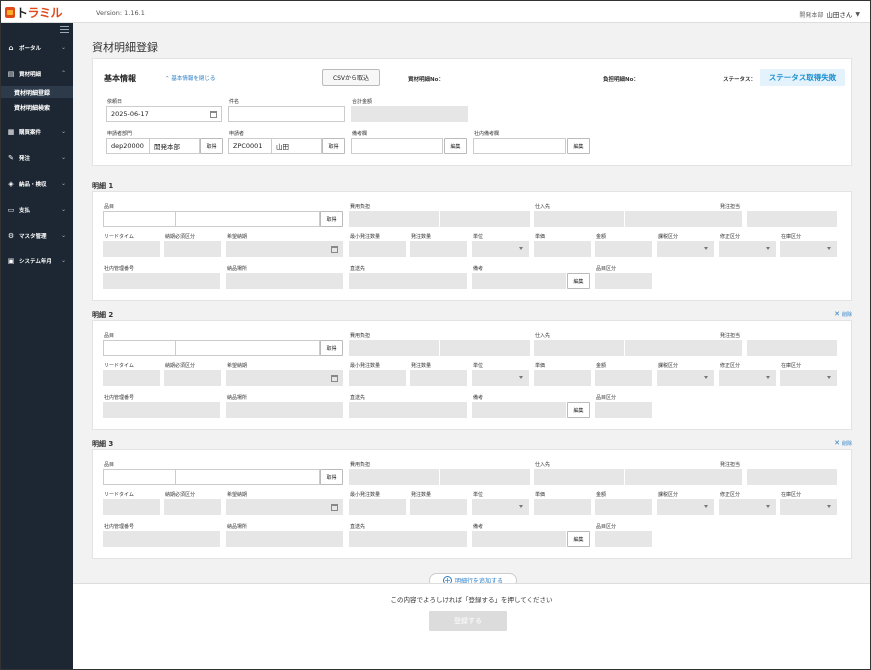  Describe the element at coordinates (37, 158) in the screenshot. I see `sidebar-item-order: ✎ 発注 ⌄` at that location.